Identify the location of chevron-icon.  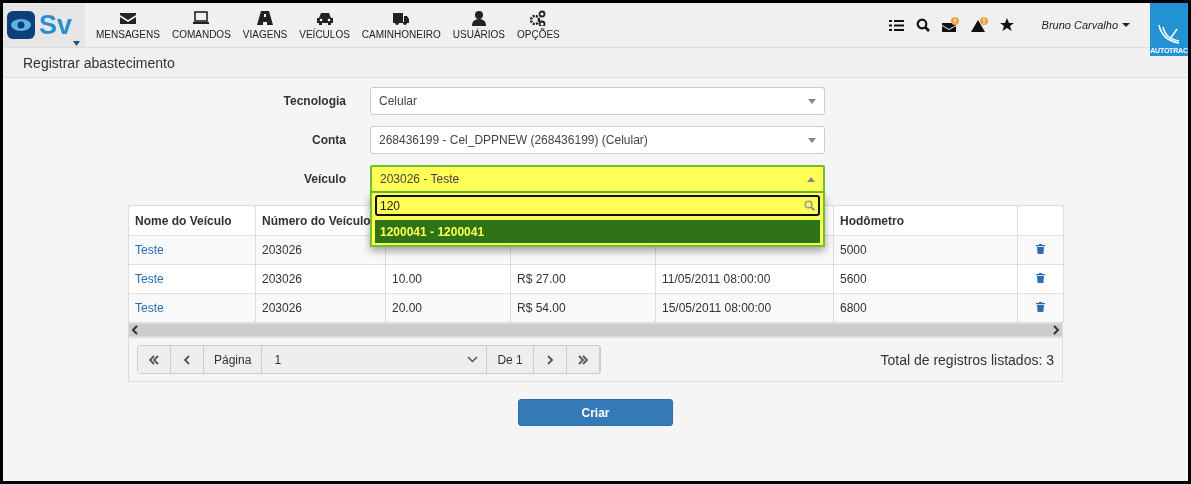
(473, 359).